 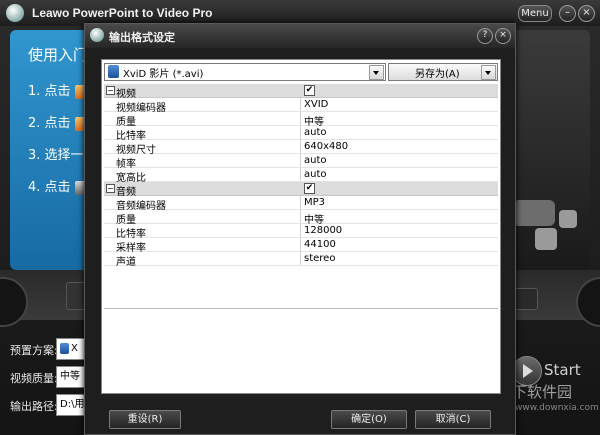 I want to click on audio-group-row: − 音频 ✔, so click(x=301, y=190).